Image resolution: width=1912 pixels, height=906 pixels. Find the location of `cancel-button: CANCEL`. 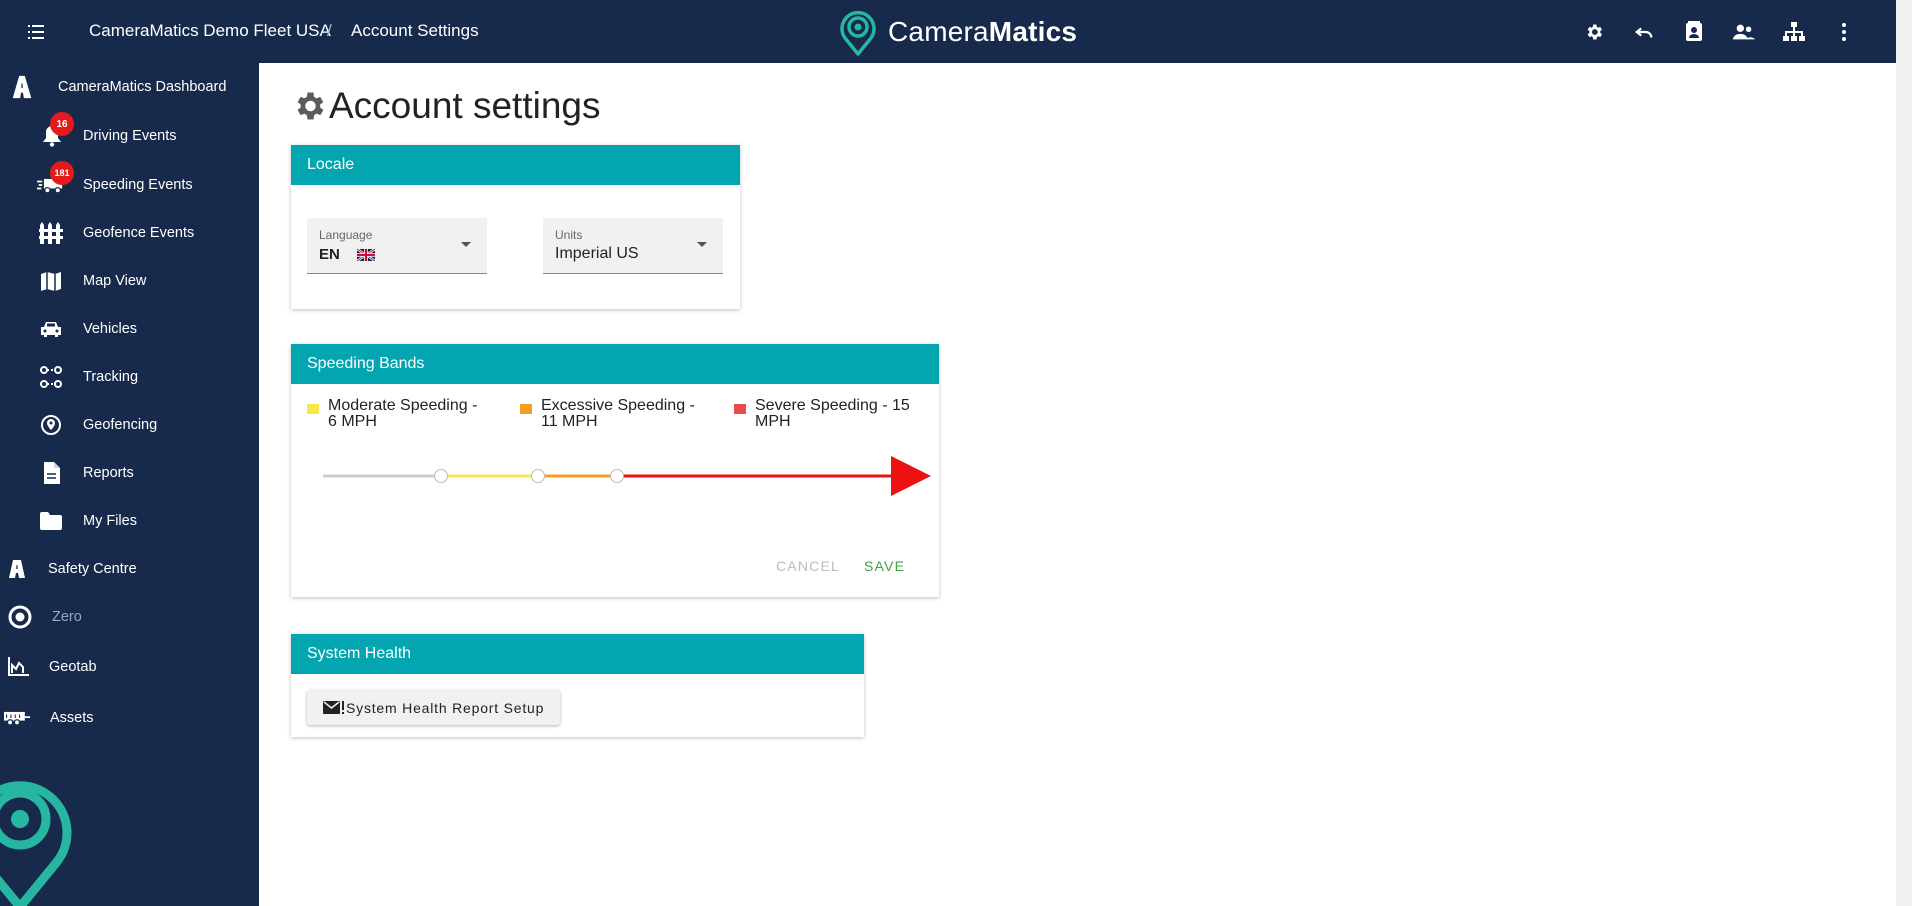

cancel-button: CANCEL is located at coordinates (808, 566).